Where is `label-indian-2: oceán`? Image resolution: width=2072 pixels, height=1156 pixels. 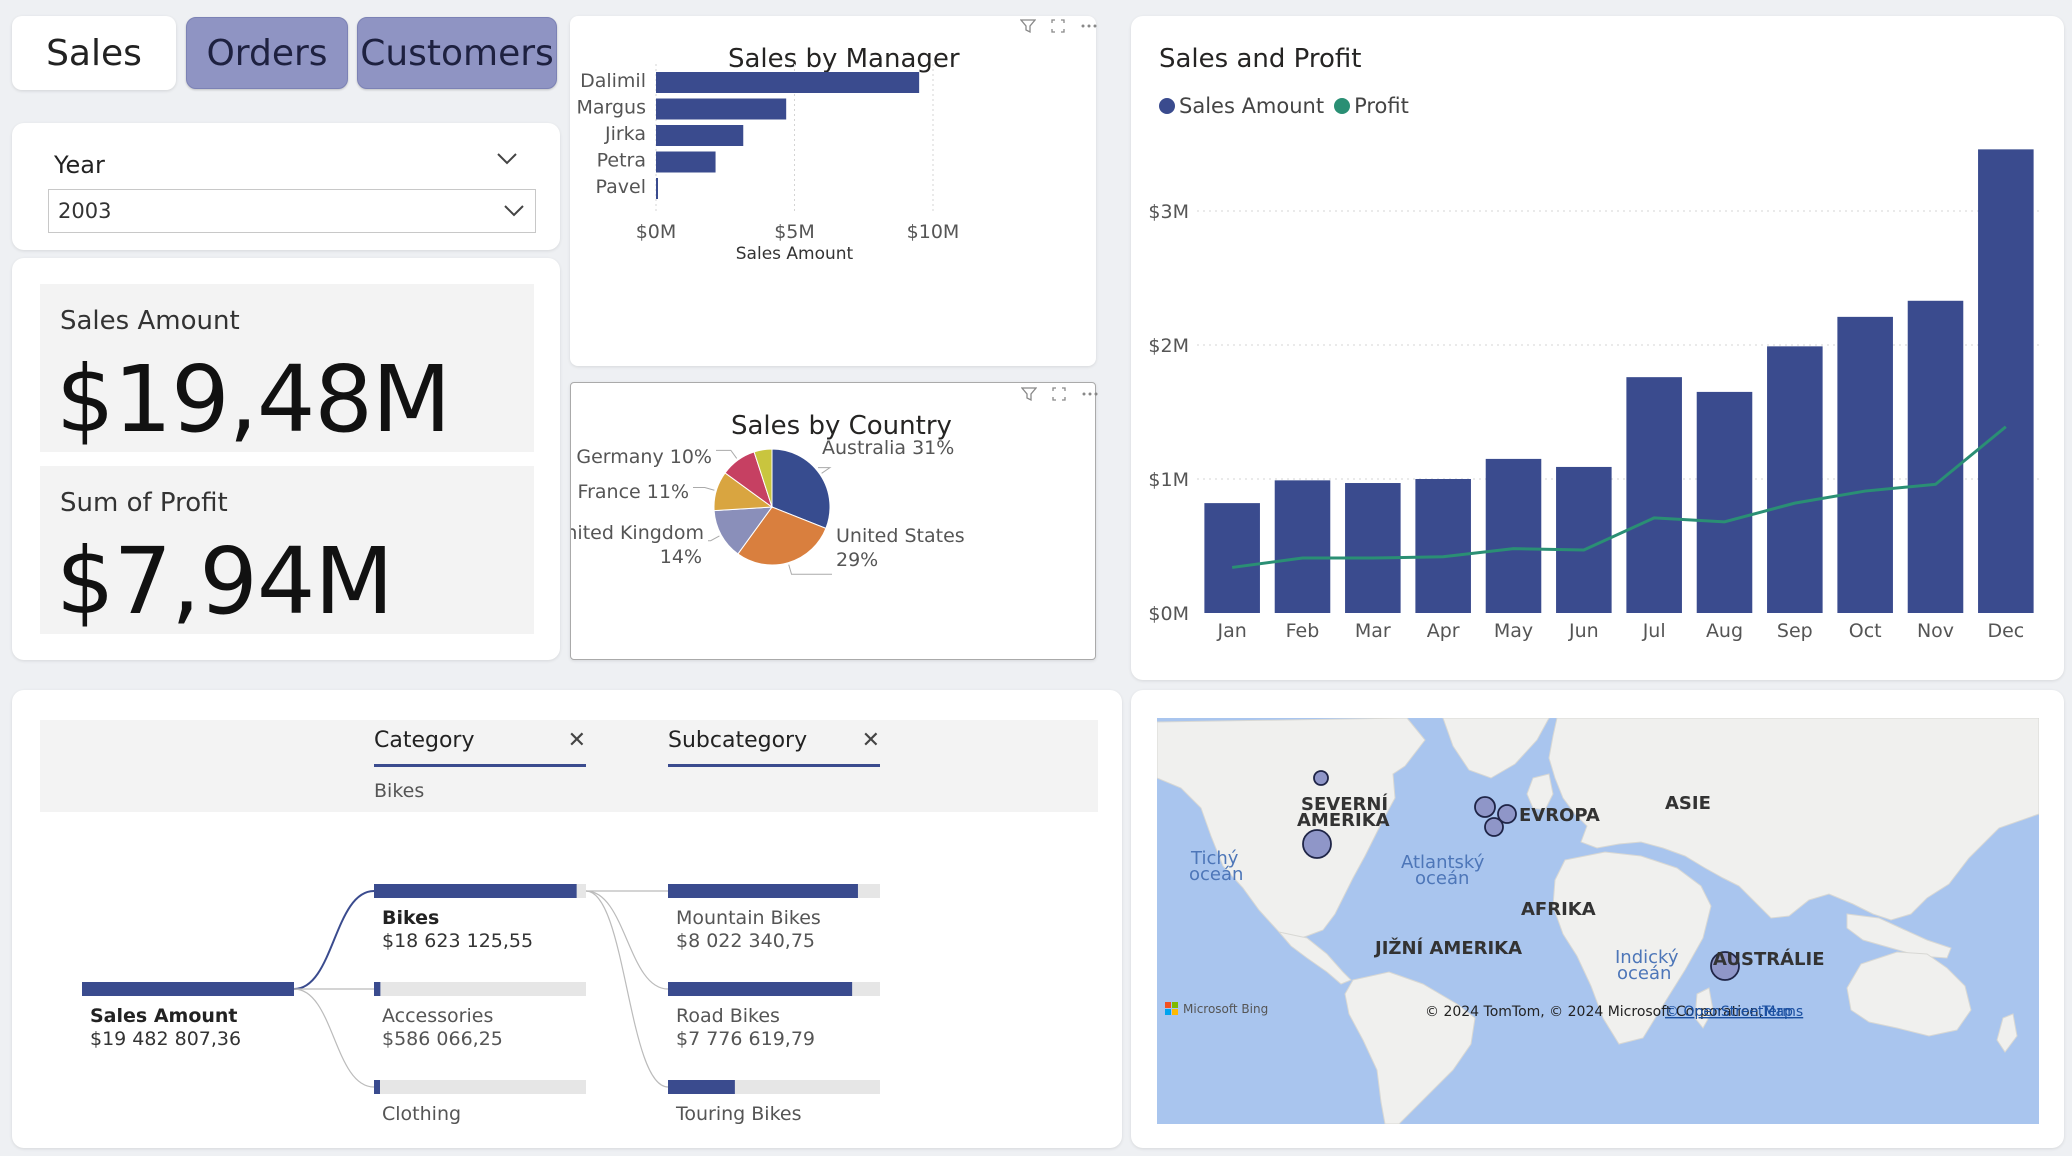 label-indian-2: oceán is located at coordinates (1644, 973).